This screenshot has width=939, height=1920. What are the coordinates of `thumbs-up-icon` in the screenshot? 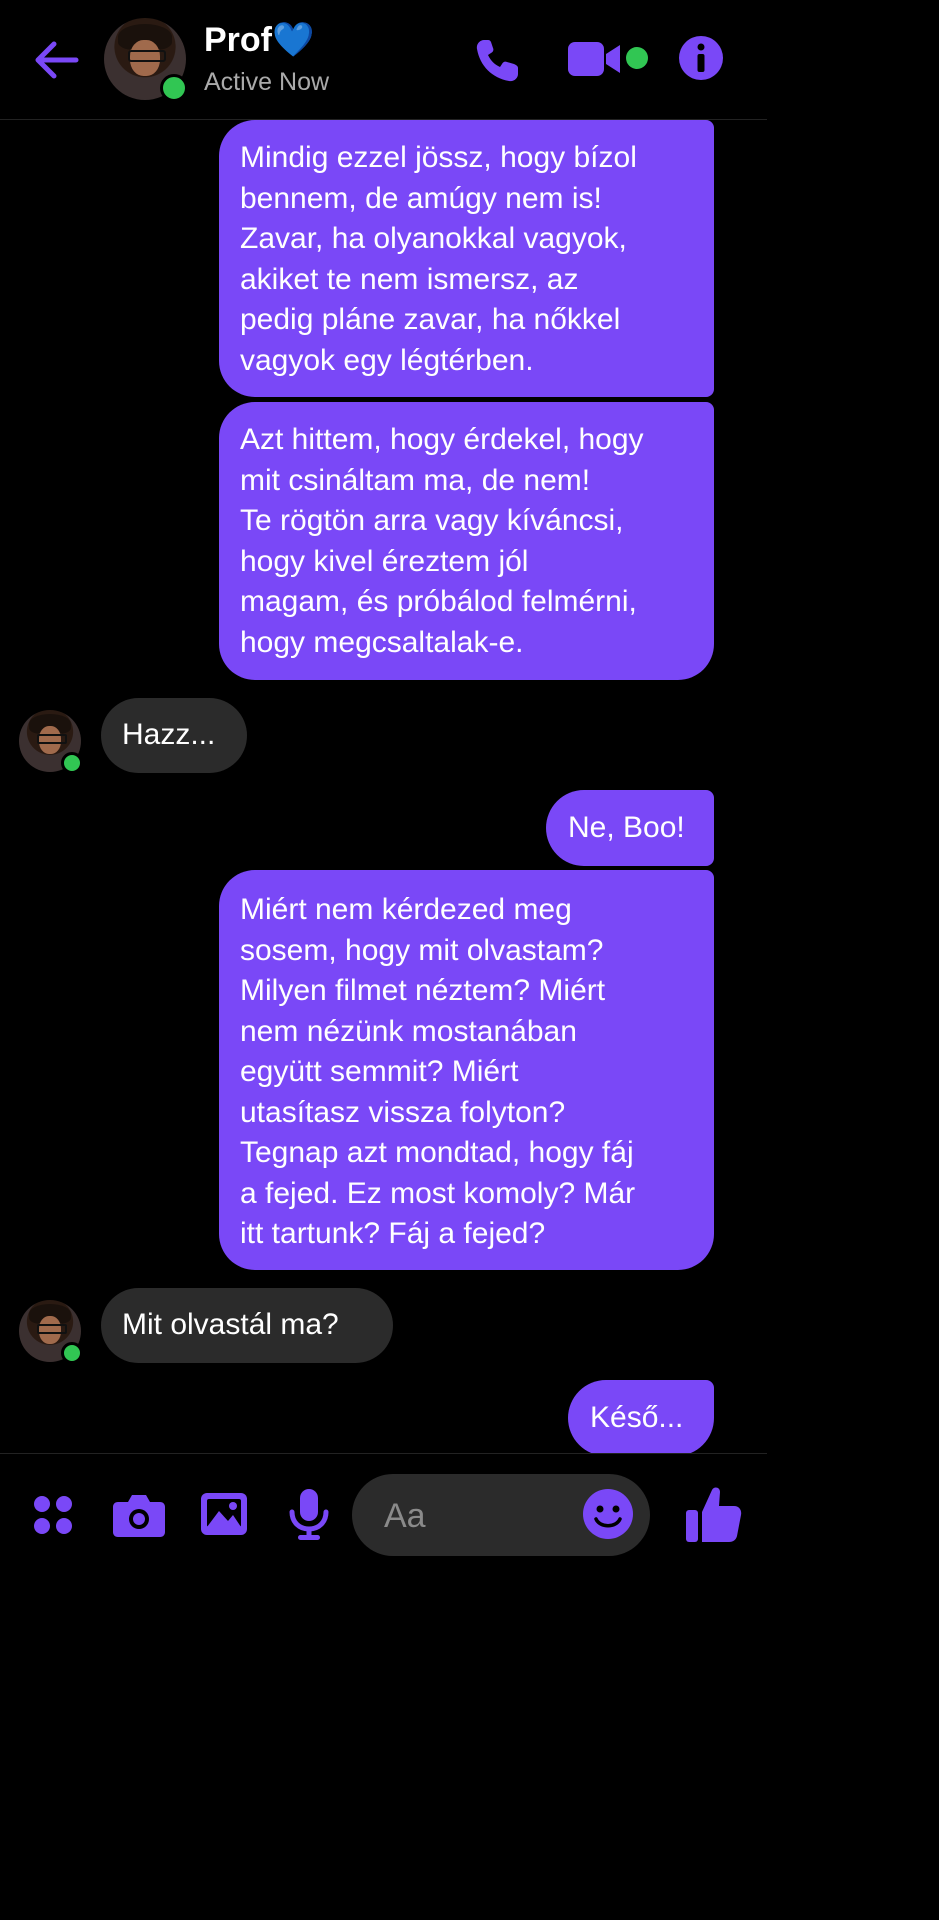 It's located at (713, 1514).